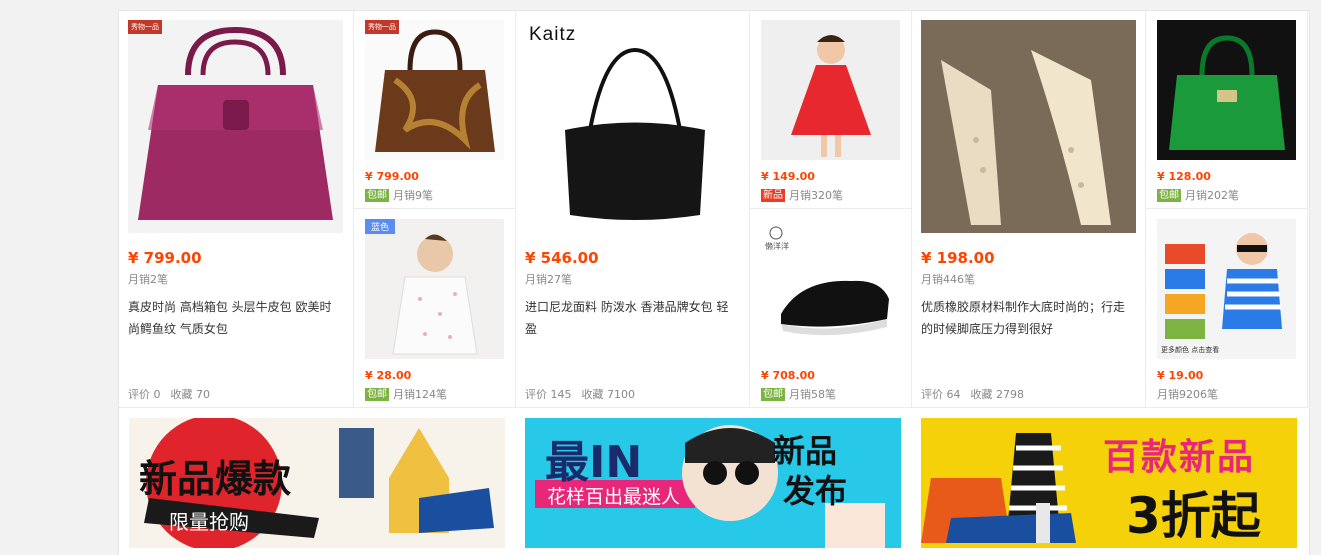 The width and height of the screenshot is (1321, 555). I want to click on product-card-black-shoes: 懒洋洋 ¥ 708.00 包邮 月销58笔, so click(831, 308).